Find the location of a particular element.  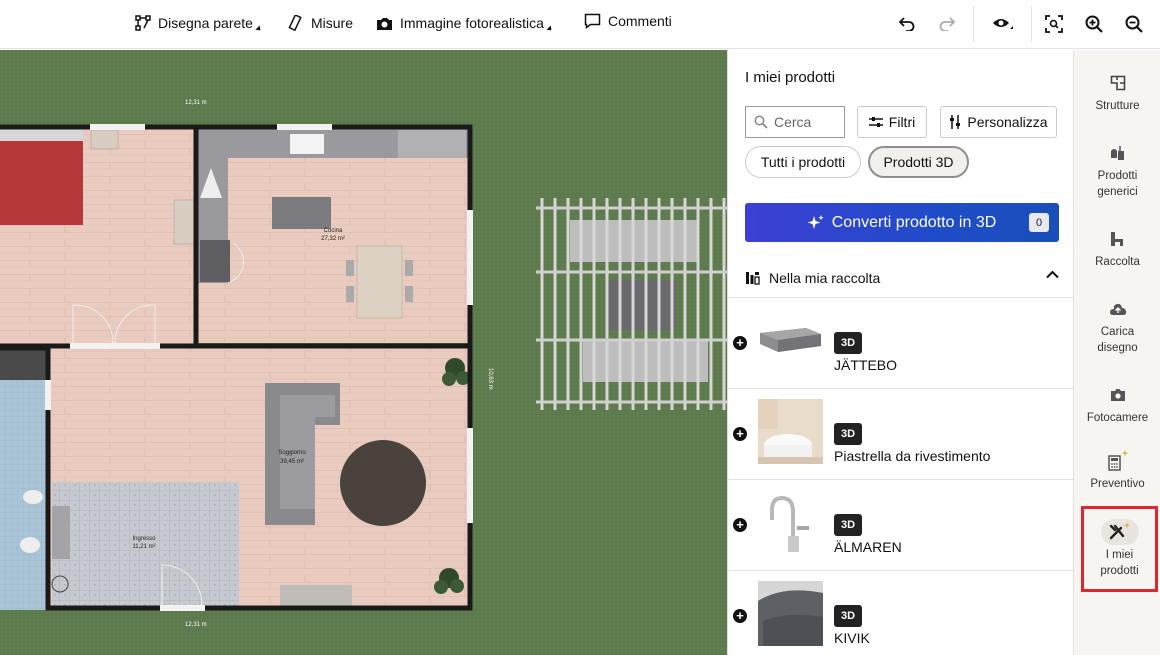

pergola is located at coordinates (631, 304).